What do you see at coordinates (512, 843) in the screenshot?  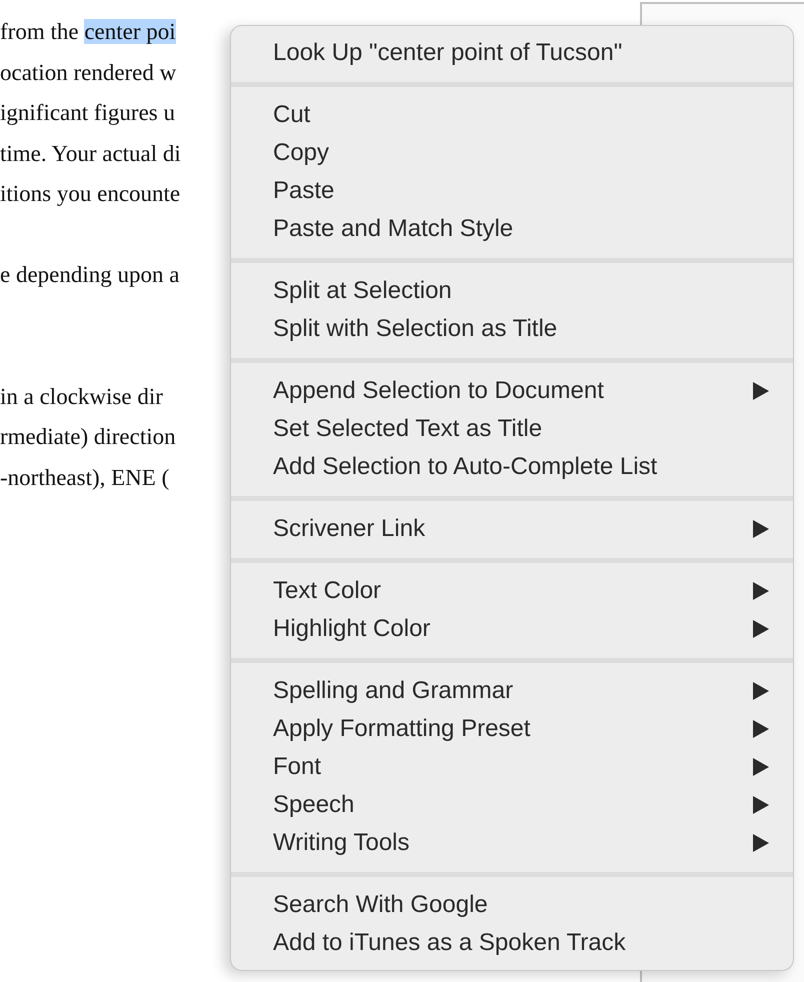 I see `menu-item: Writing Tools` at bounding box center [512, 843].